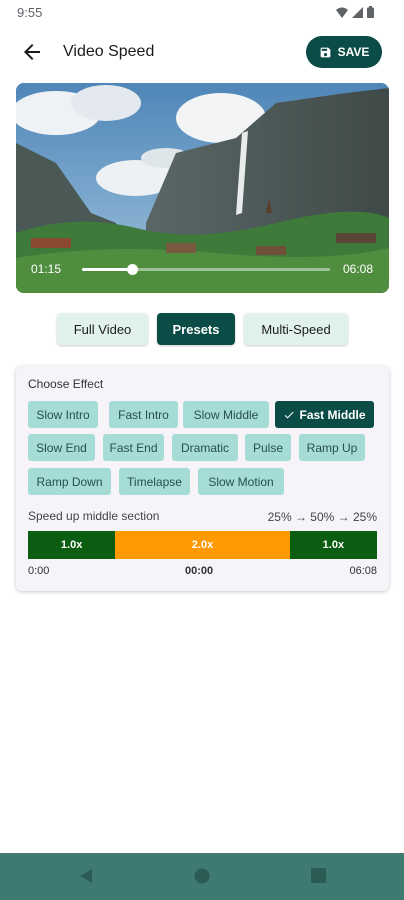 This screenshot has height=900, width=404. I want to click on chip-timelapse: Timelapse, so click(154, 481).